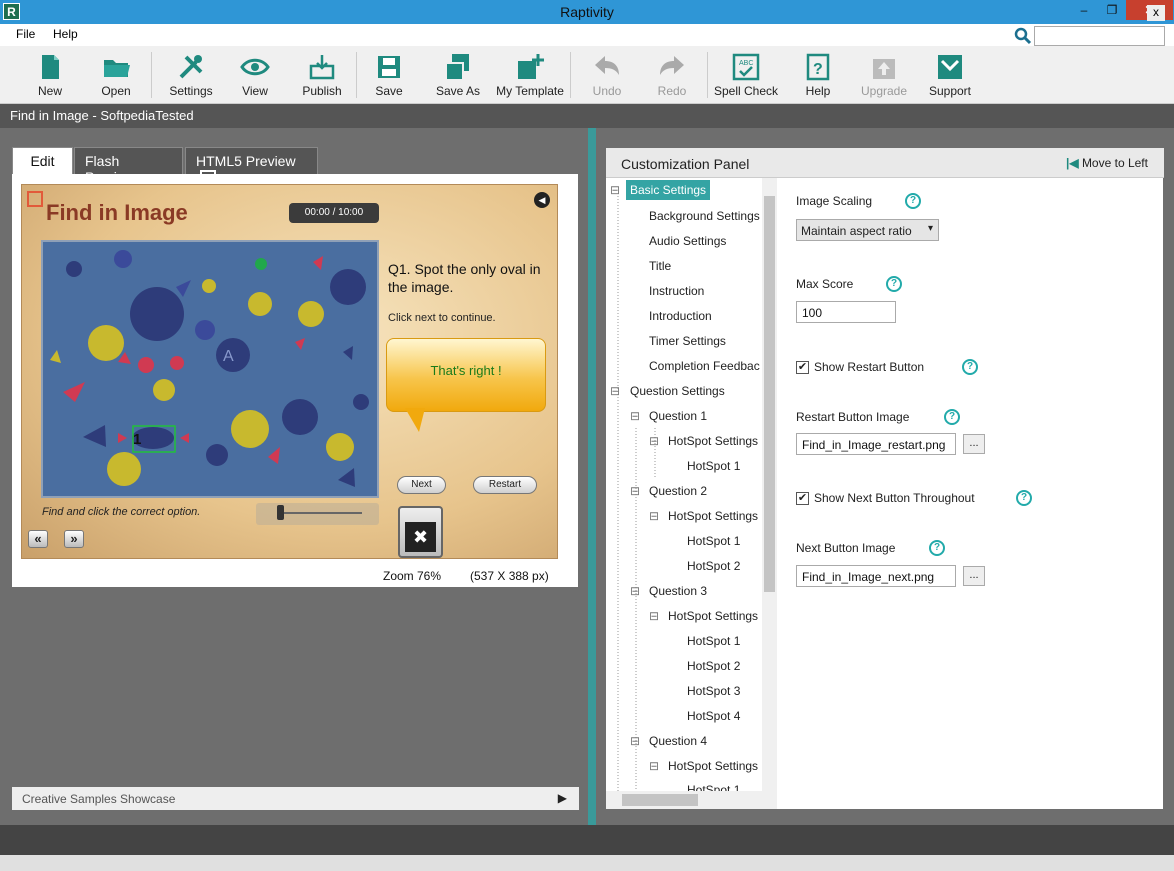  I want to click on image-scaling-select: Maintain aspect ratio ▾, so click(867, 230).